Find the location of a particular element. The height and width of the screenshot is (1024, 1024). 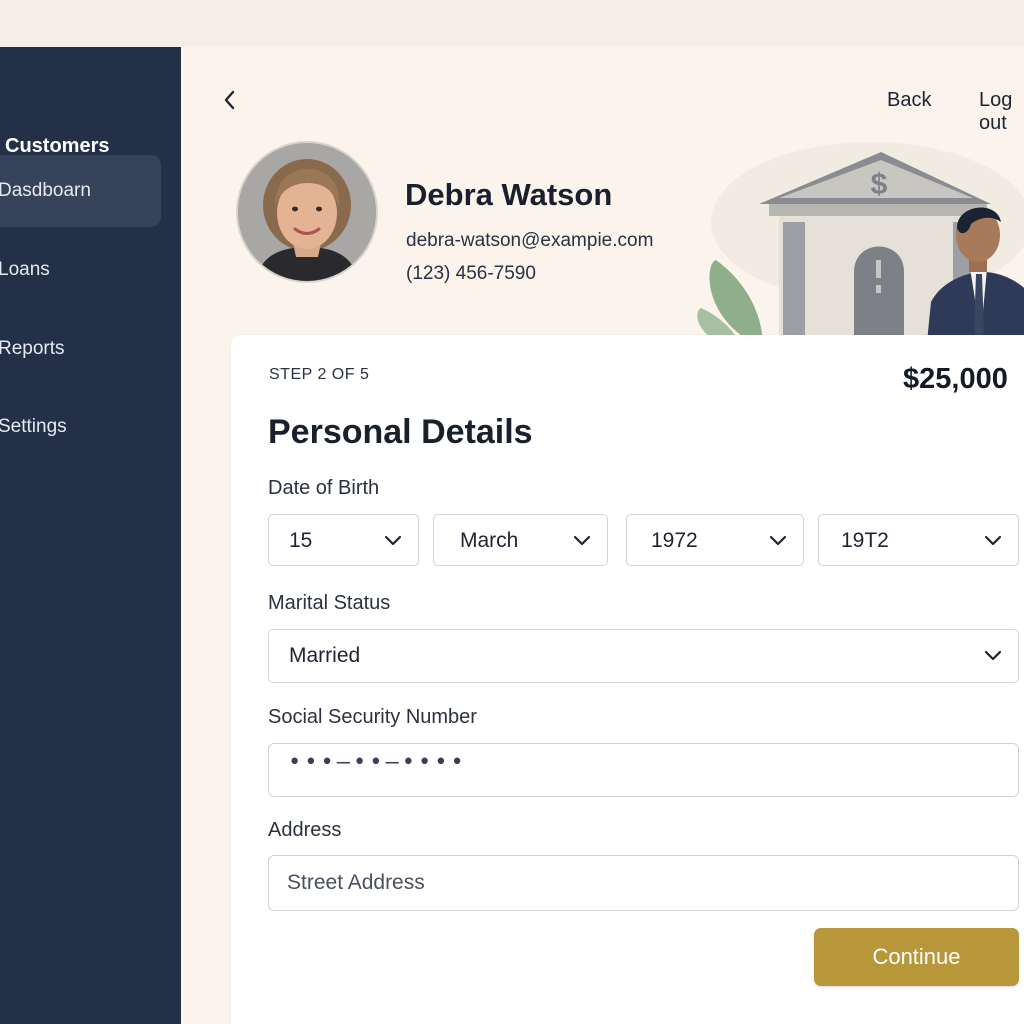

sidebar-item-label: Settings is located at coordinates (33, 426).